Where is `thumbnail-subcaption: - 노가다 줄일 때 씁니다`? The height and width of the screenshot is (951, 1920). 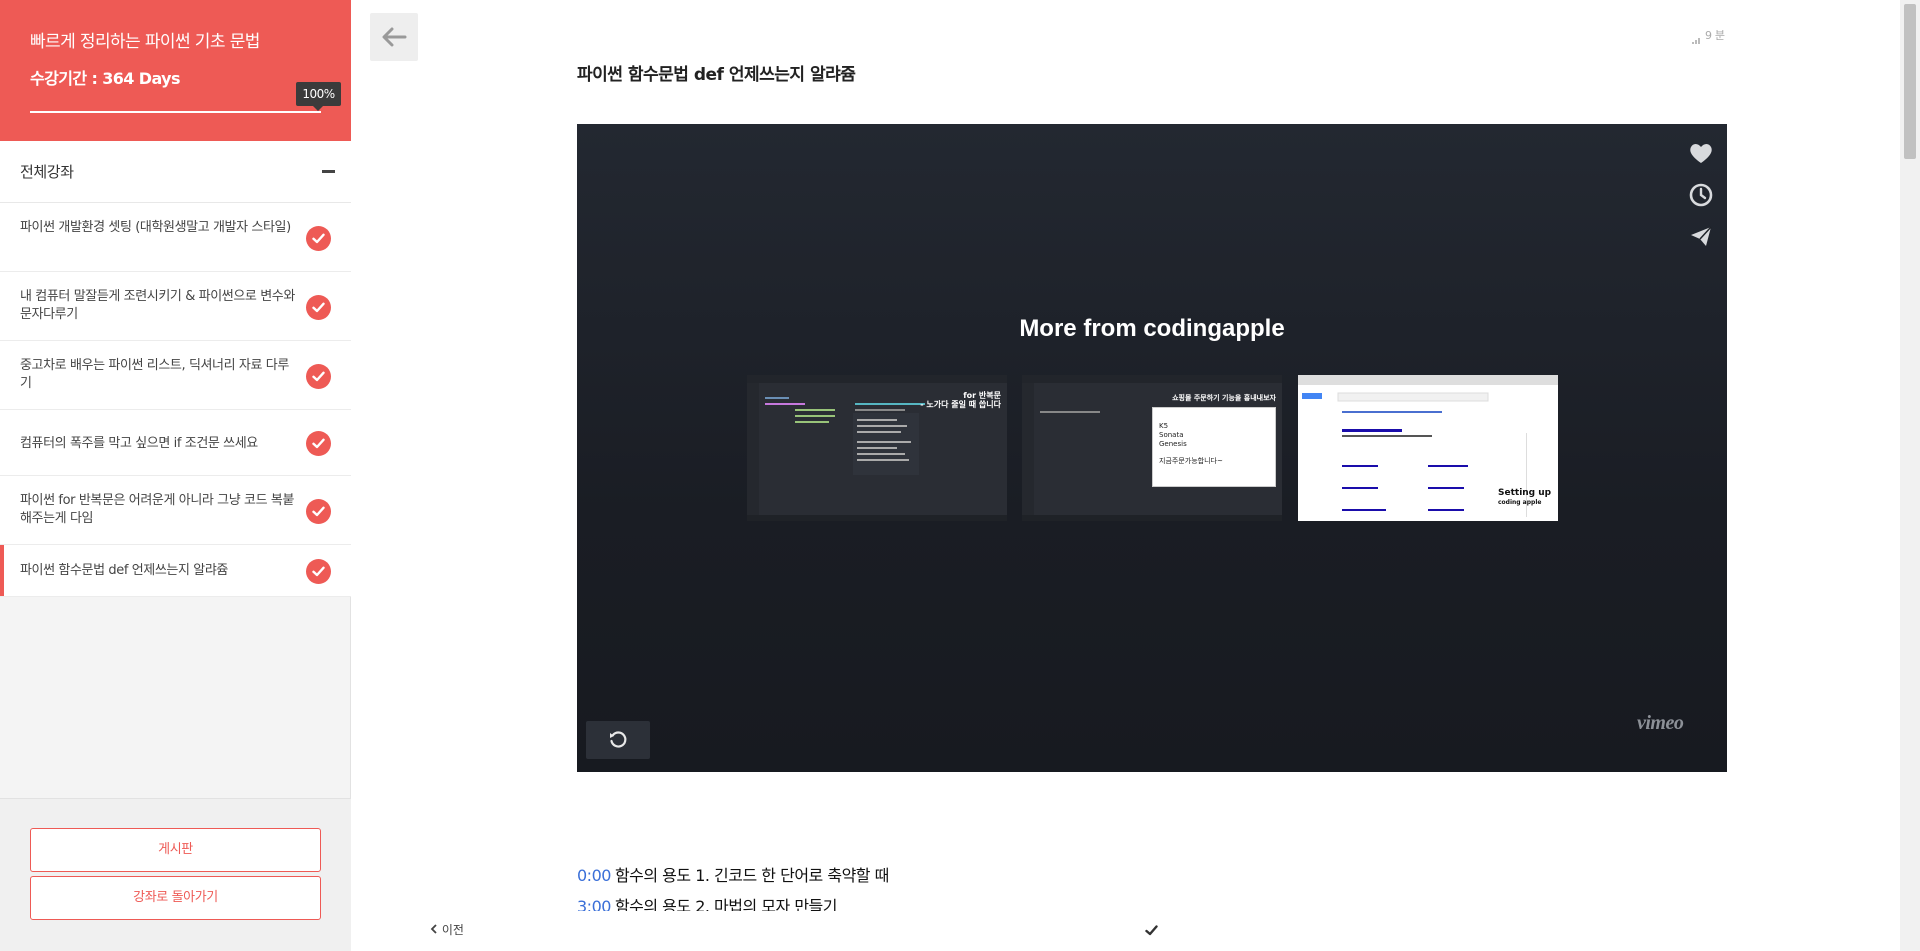 thumbnail-subcaption: - 노가다 줄일 때 씁니다 is located at coordinates (960, 404).